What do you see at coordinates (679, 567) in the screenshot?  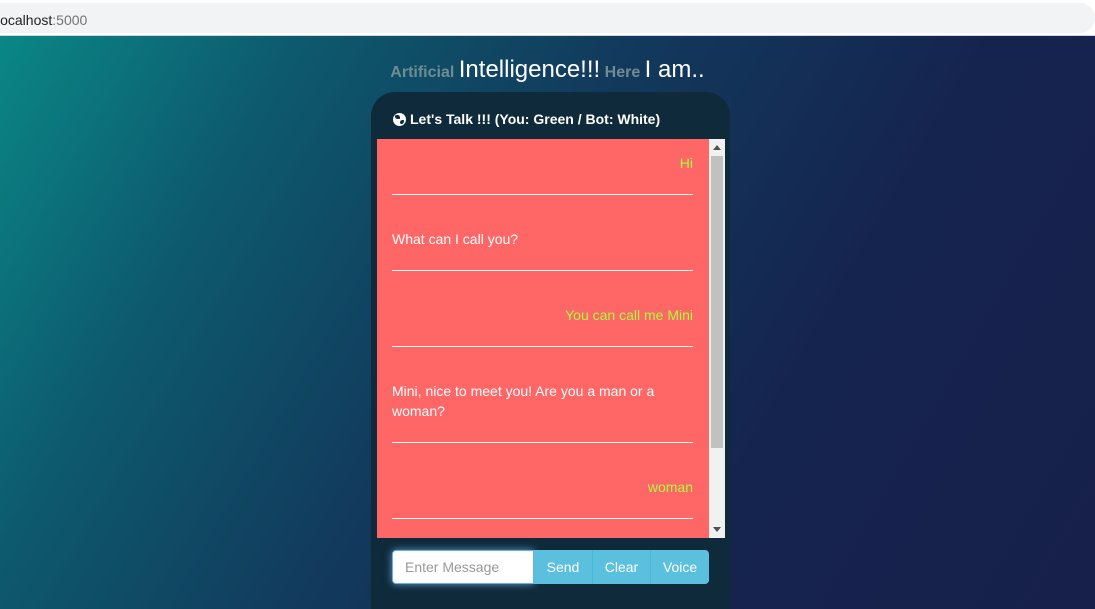 I see `voice-button: Voice` at bounding box center [679, 567].